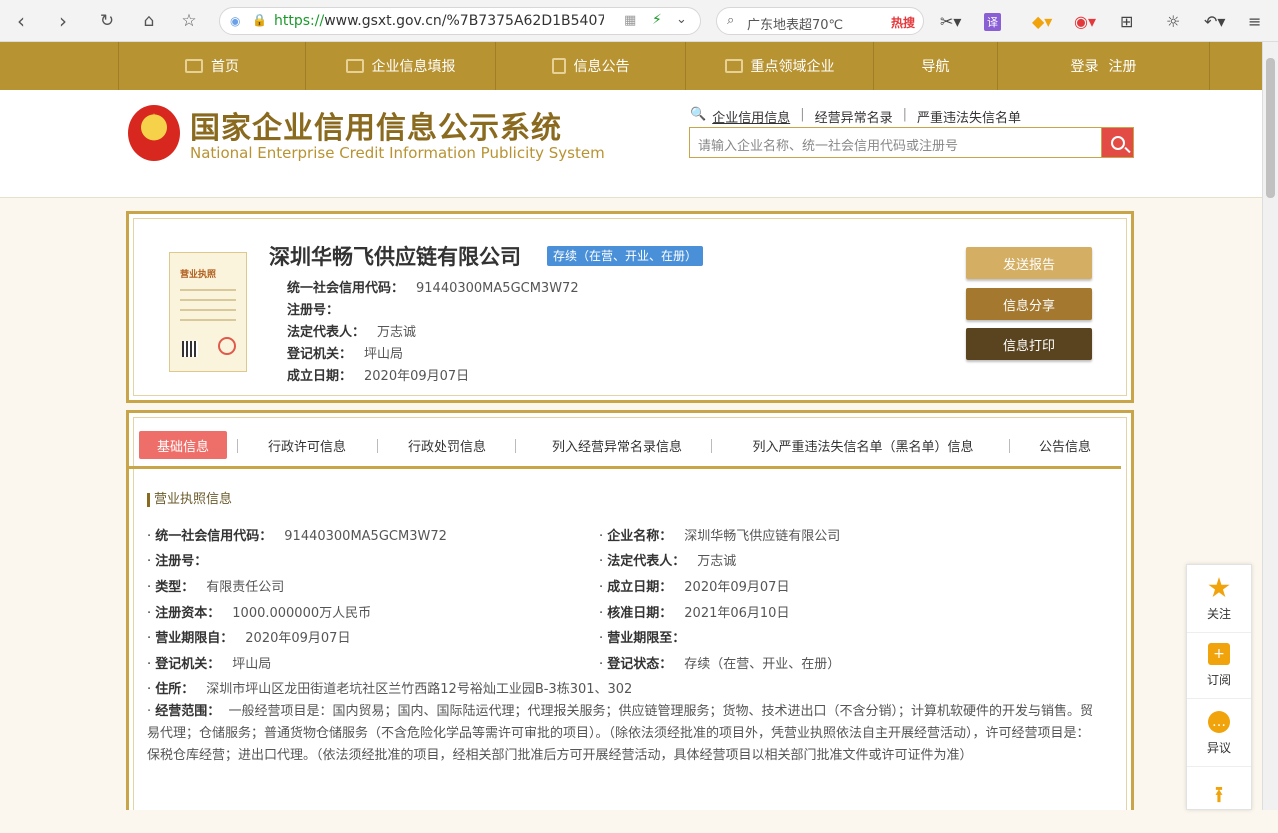 Image resolution: width=1278 pixels, height=833 pixels. I want to click on brightness-icon: ☼, so click(1173, 21).